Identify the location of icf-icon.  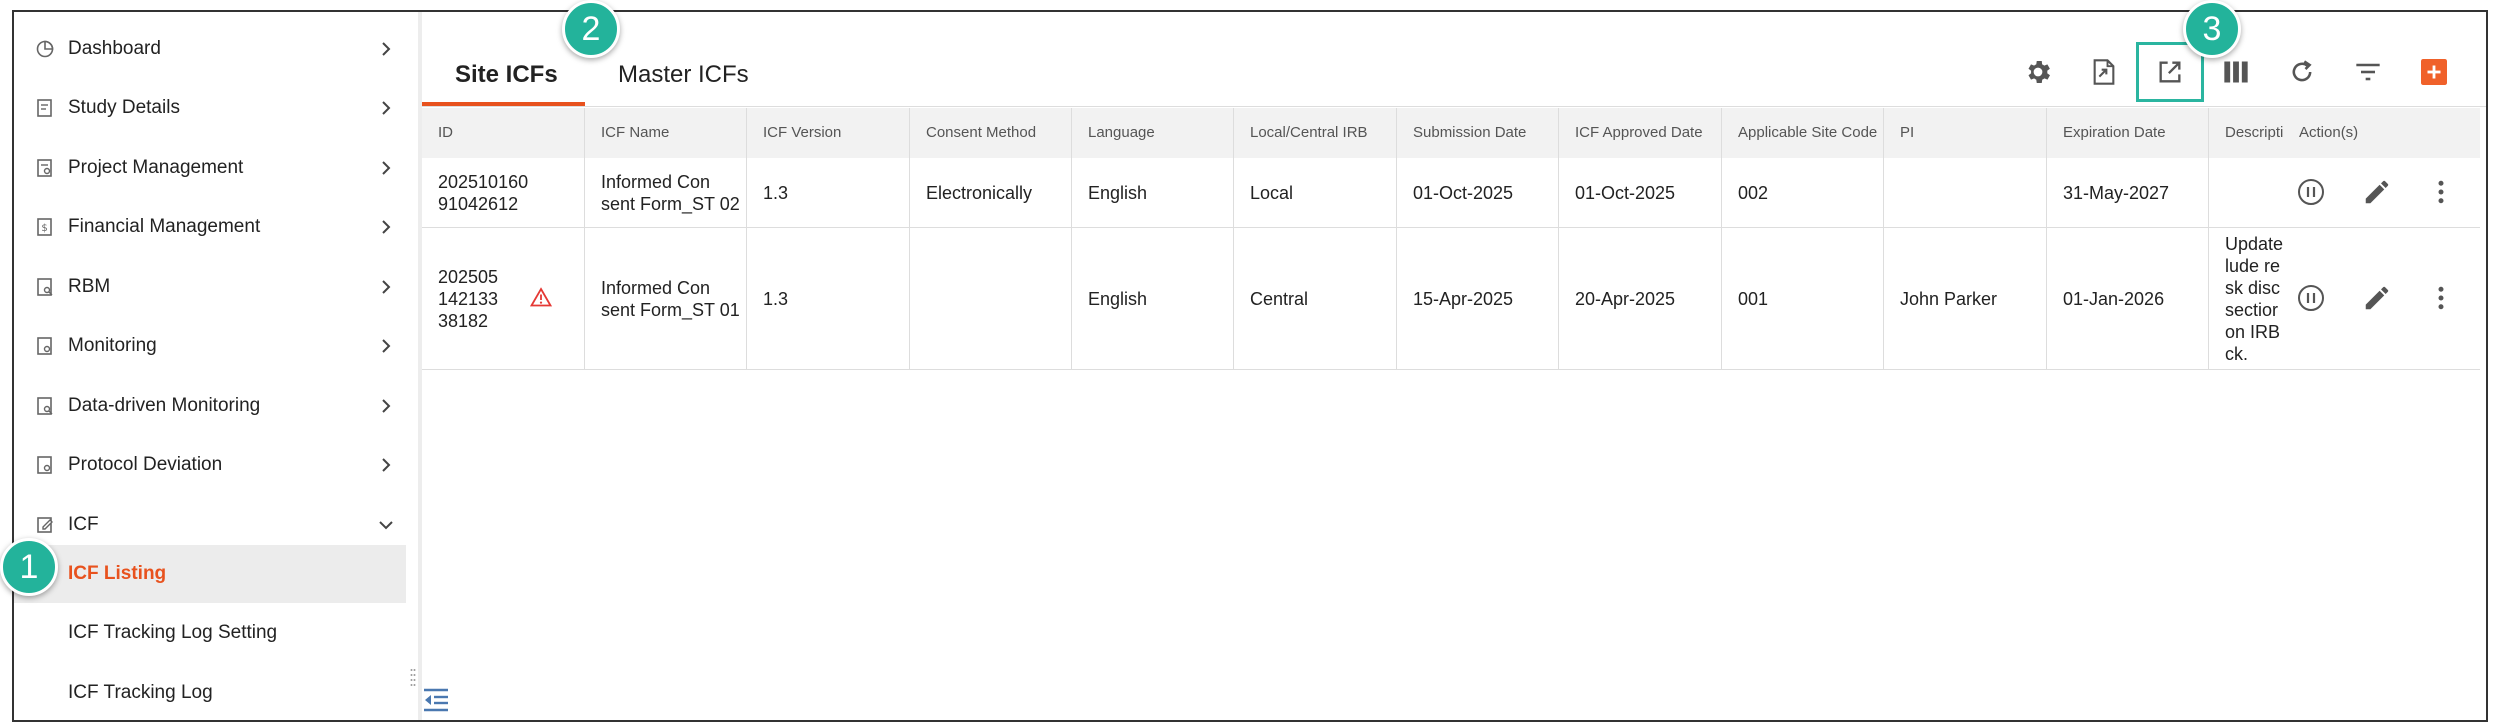
(45, 525).